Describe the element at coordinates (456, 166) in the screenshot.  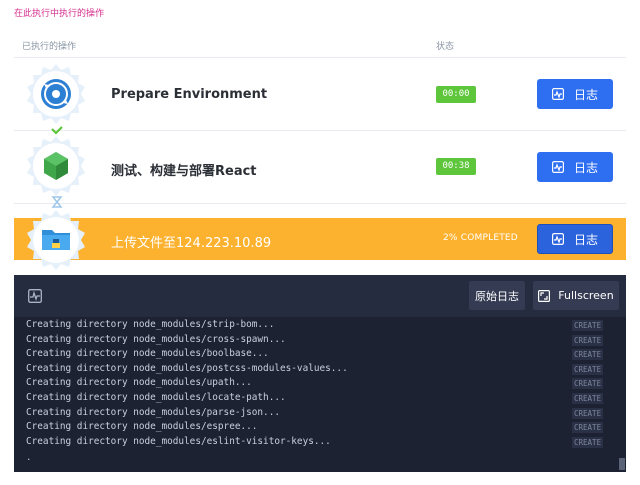
I see `status-badge: 00:38` at that location.